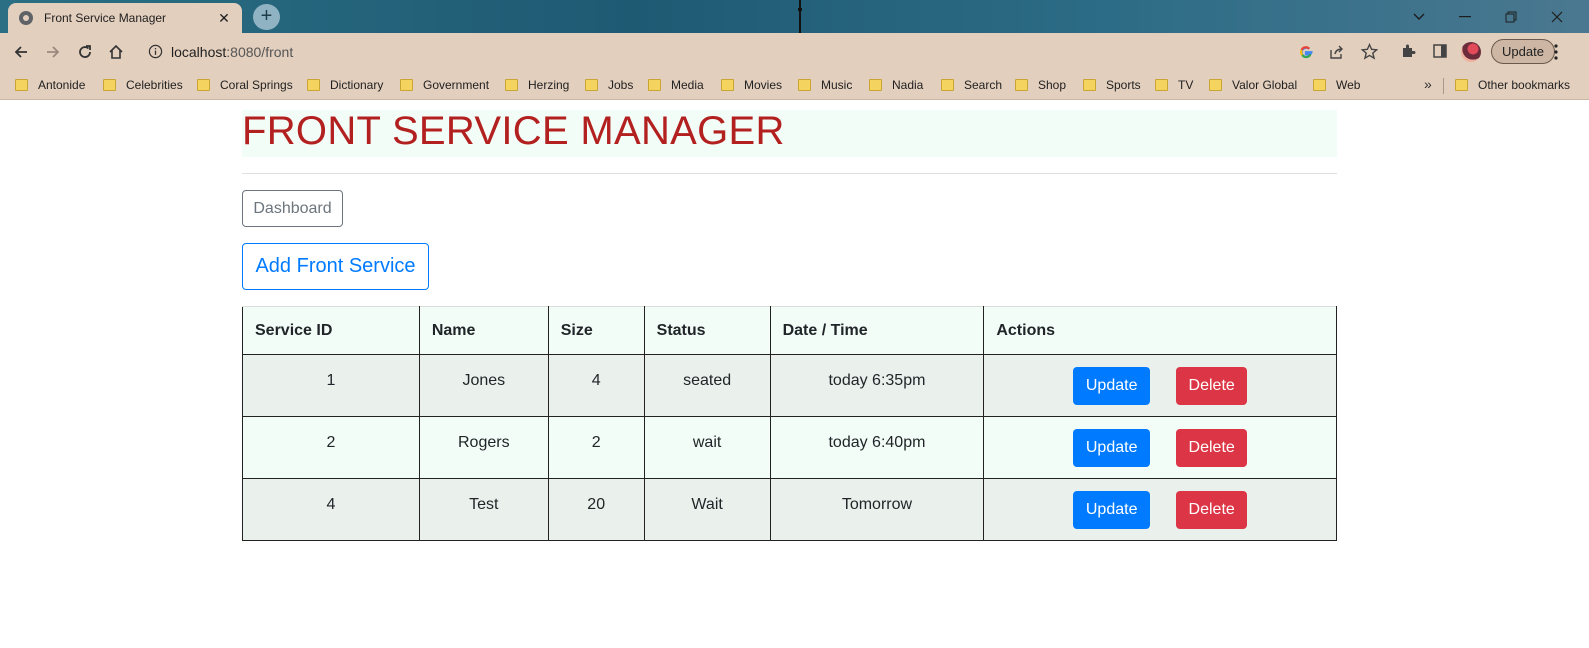  I want to click on browser-tab: Front Service Manager ✕, so click(125, 18).